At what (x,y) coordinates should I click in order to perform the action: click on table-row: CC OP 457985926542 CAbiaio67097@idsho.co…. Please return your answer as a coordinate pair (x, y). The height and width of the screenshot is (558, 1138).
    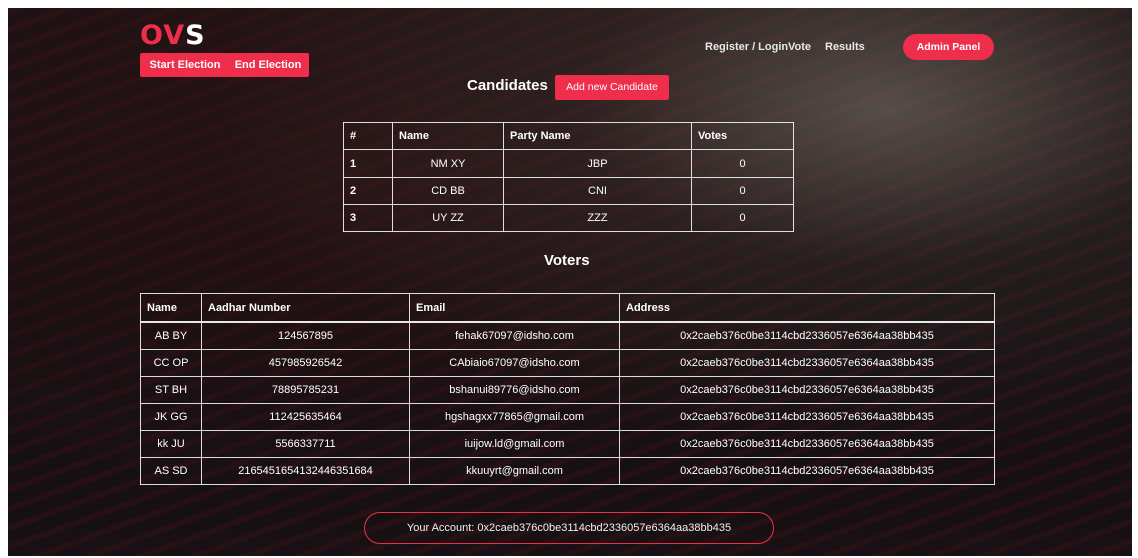
    Looking at the image, I should click on (567, 363).